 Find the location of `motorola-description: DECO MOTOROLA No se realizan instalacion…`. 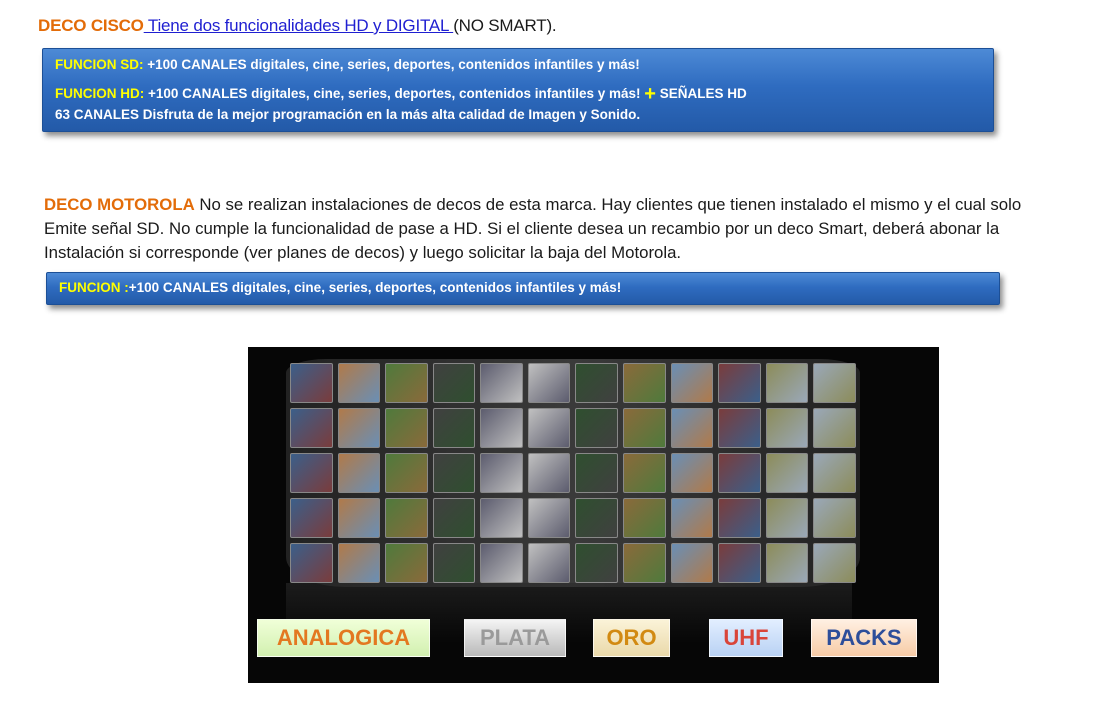

motorola-description: DECO MOTOROLA No se realizan instalacion… is located at coordinates (564, 229).